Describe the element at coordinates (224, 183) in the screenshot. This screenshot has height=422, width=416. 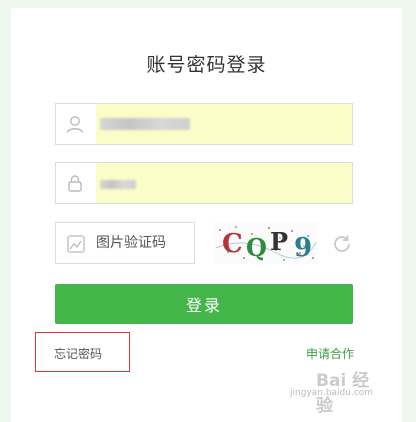
I see `password-autofill-area` at that location.